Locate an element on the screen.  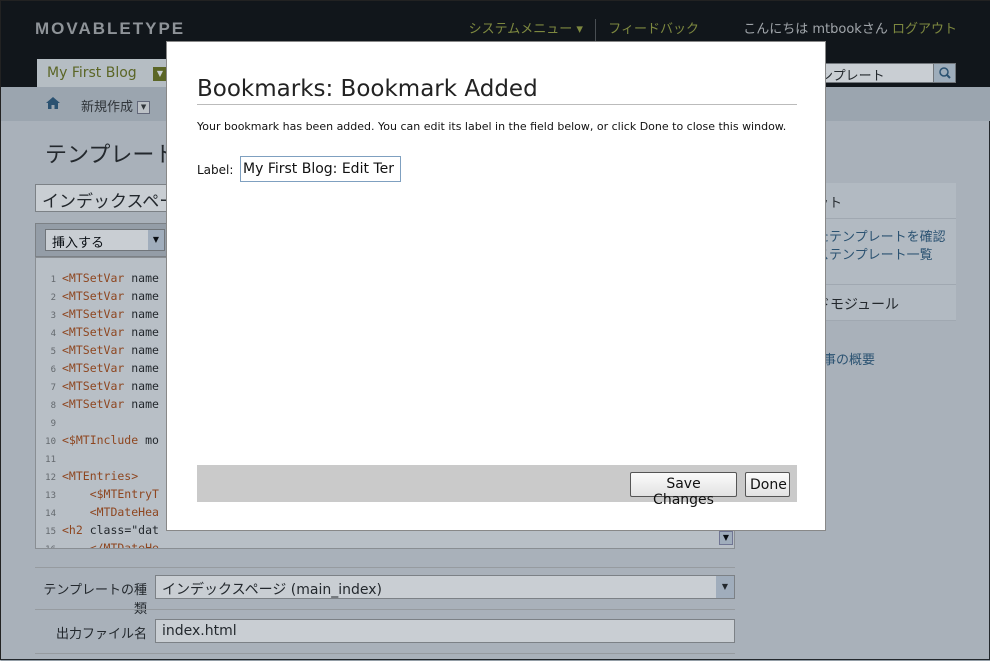
dialog-title: Bookmarks: Bookmark Added is located at coordinates (497, 90).